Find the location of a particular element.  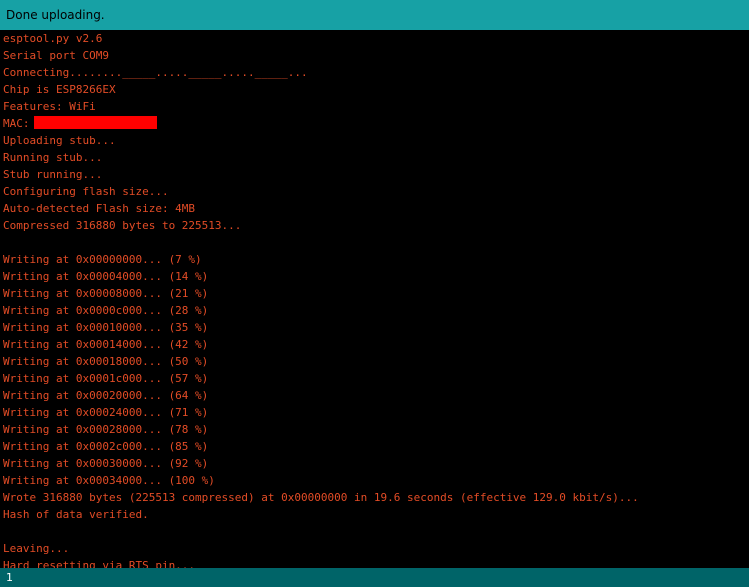

console-line-text: Writing at 0x00014000... (42 %) is located at coordinates (106, 344).